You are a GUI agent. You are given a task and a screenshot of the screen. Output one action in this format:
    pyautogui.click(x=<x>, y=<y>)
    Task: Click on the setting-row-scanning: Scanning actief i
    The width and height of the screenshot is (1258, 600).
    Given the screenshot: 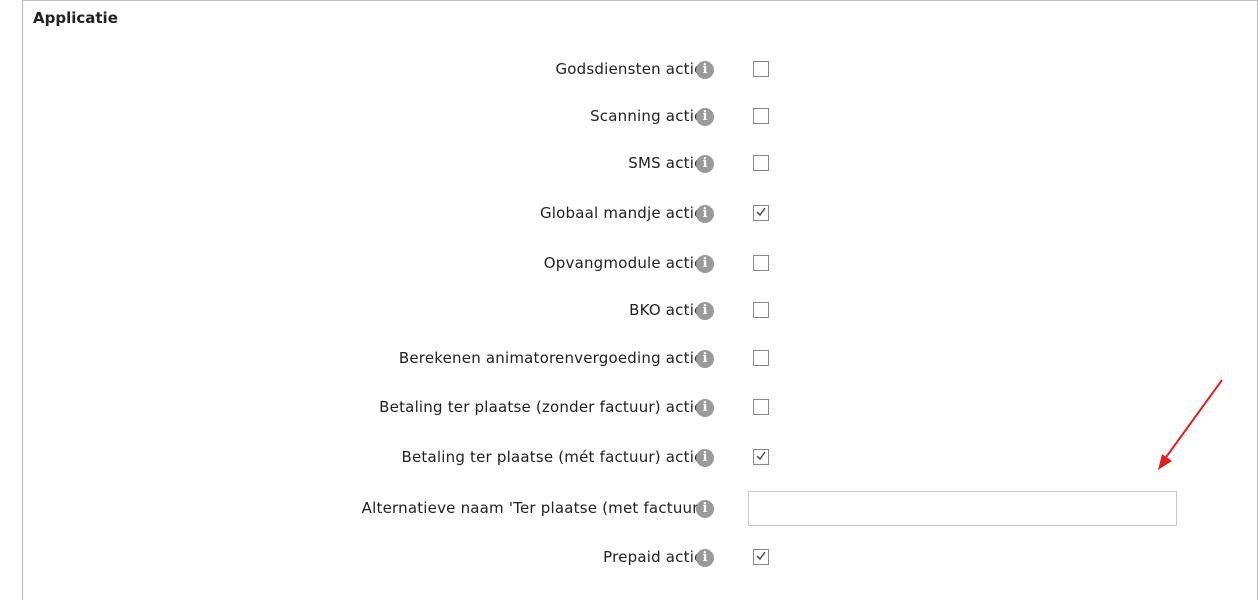 What is the action you would take?
    pyautogui.click(x=640, y=117)
    